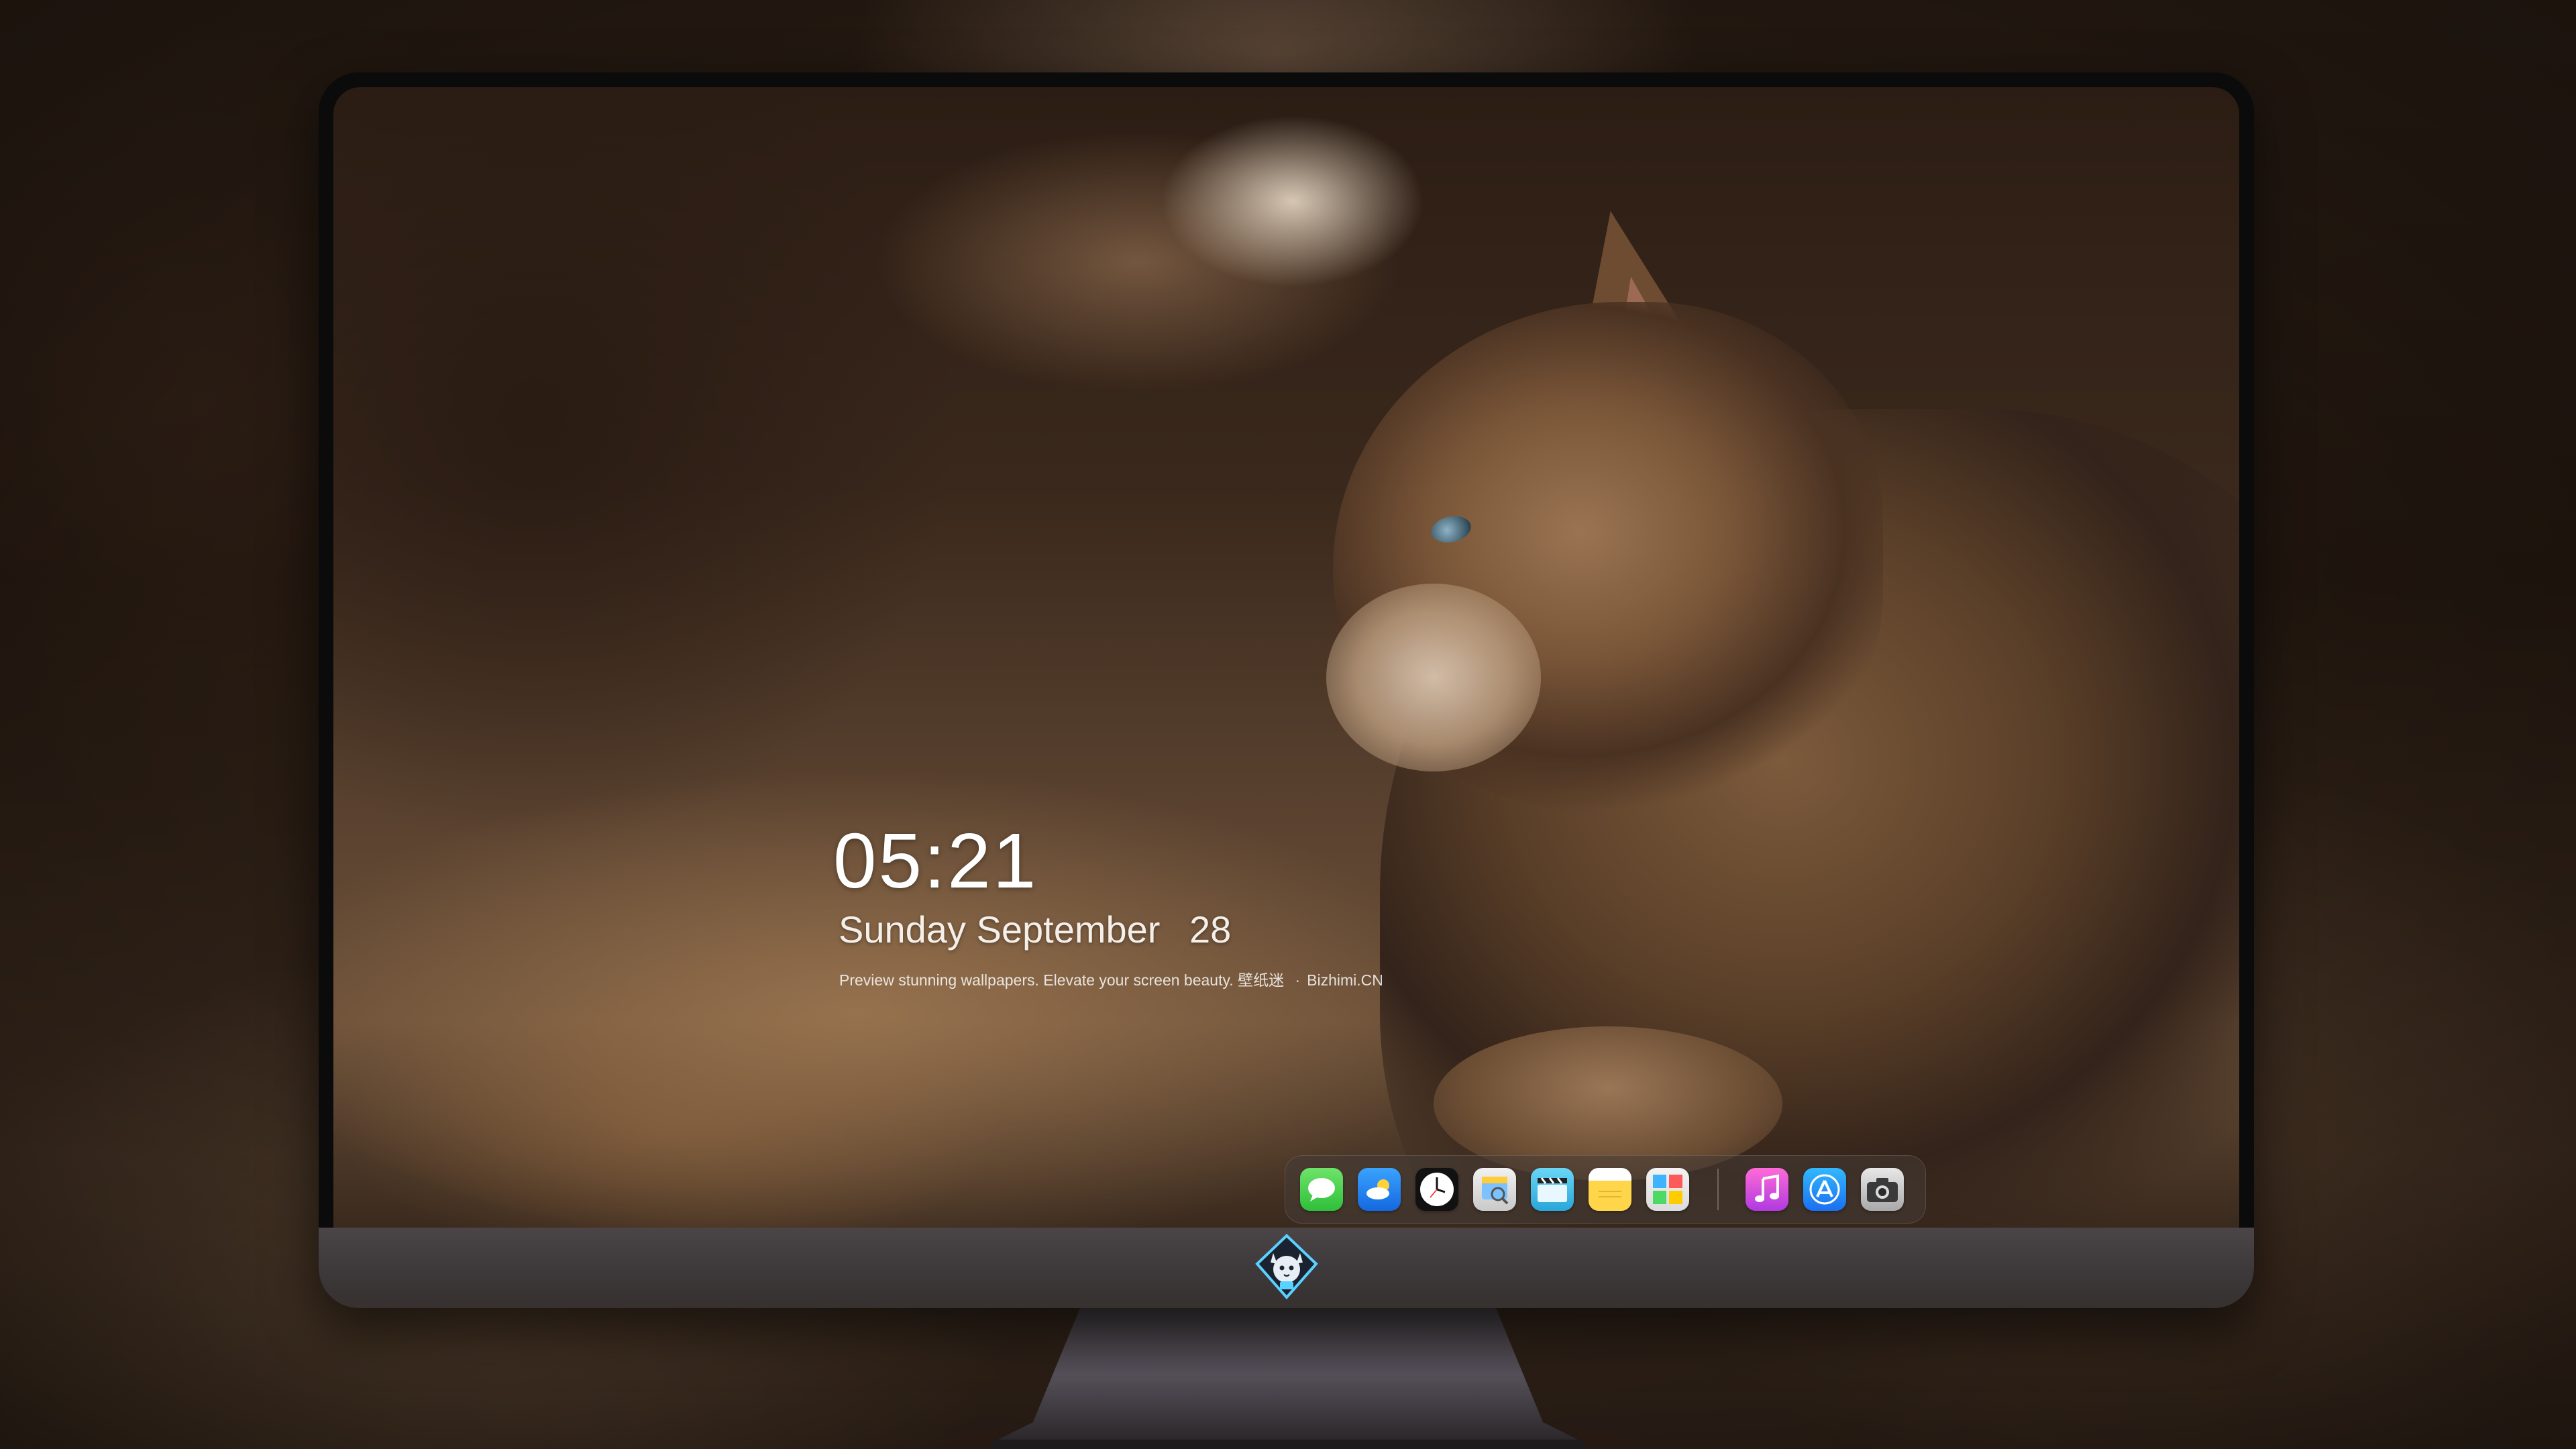 This screenshot has width=2576, height=1449. Describe the element at coordinates (1494, 1189) in the screenshot. I see `preview-icon` at that location.